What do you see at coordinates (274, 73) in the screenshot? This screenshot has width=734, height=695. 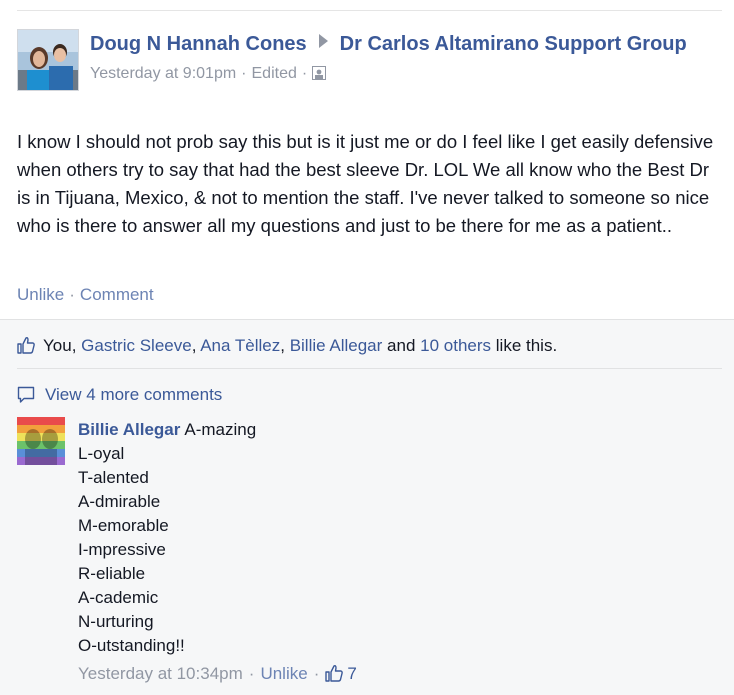 I see `edited-label: Edited` at bounding box center [274, 73].